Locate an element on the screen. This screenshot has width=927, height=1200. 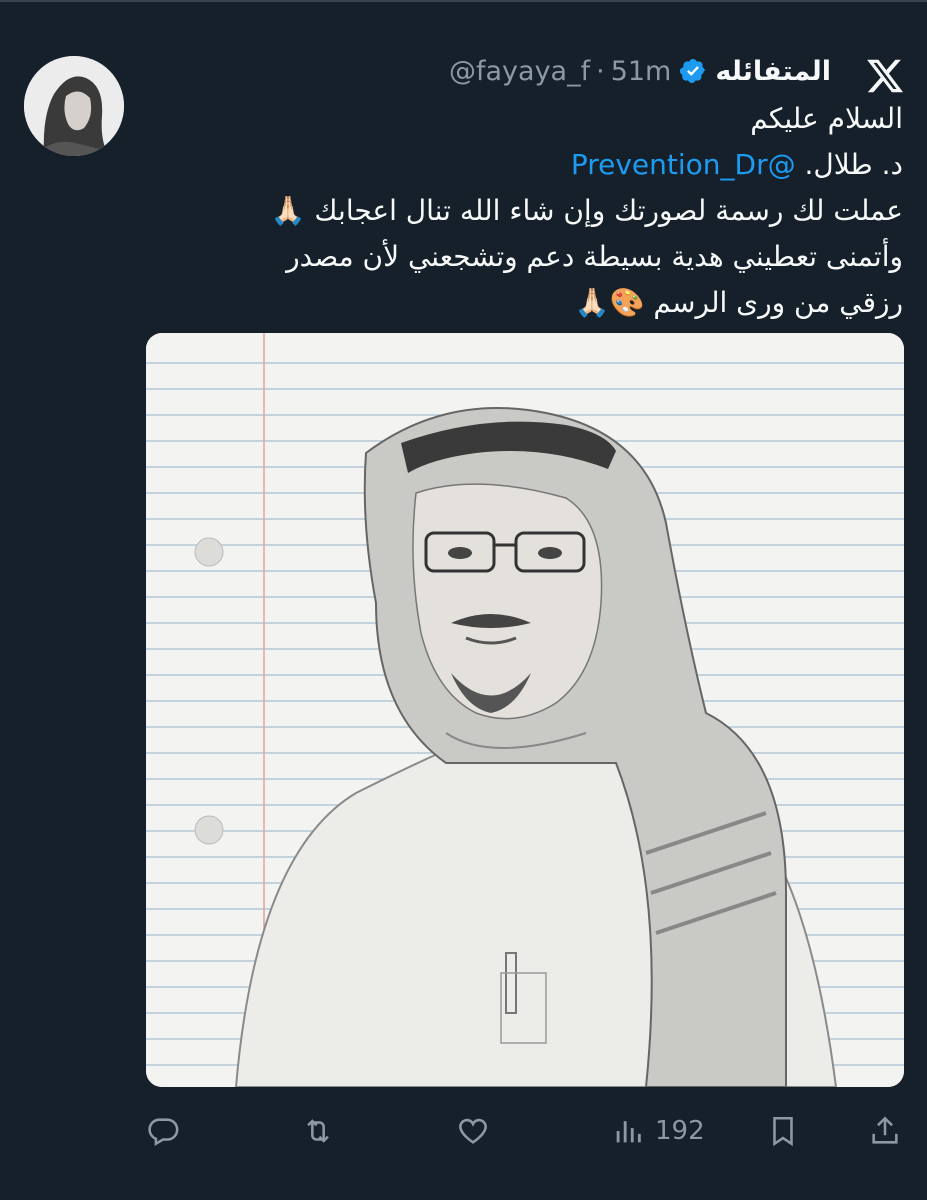
reply-icon is located at coordinates (163, 1132).